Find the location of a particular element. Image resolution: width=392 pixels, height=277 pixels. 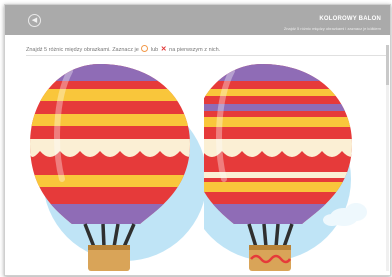

instruction-text-part2: lub is located at coordinates (154, 50).